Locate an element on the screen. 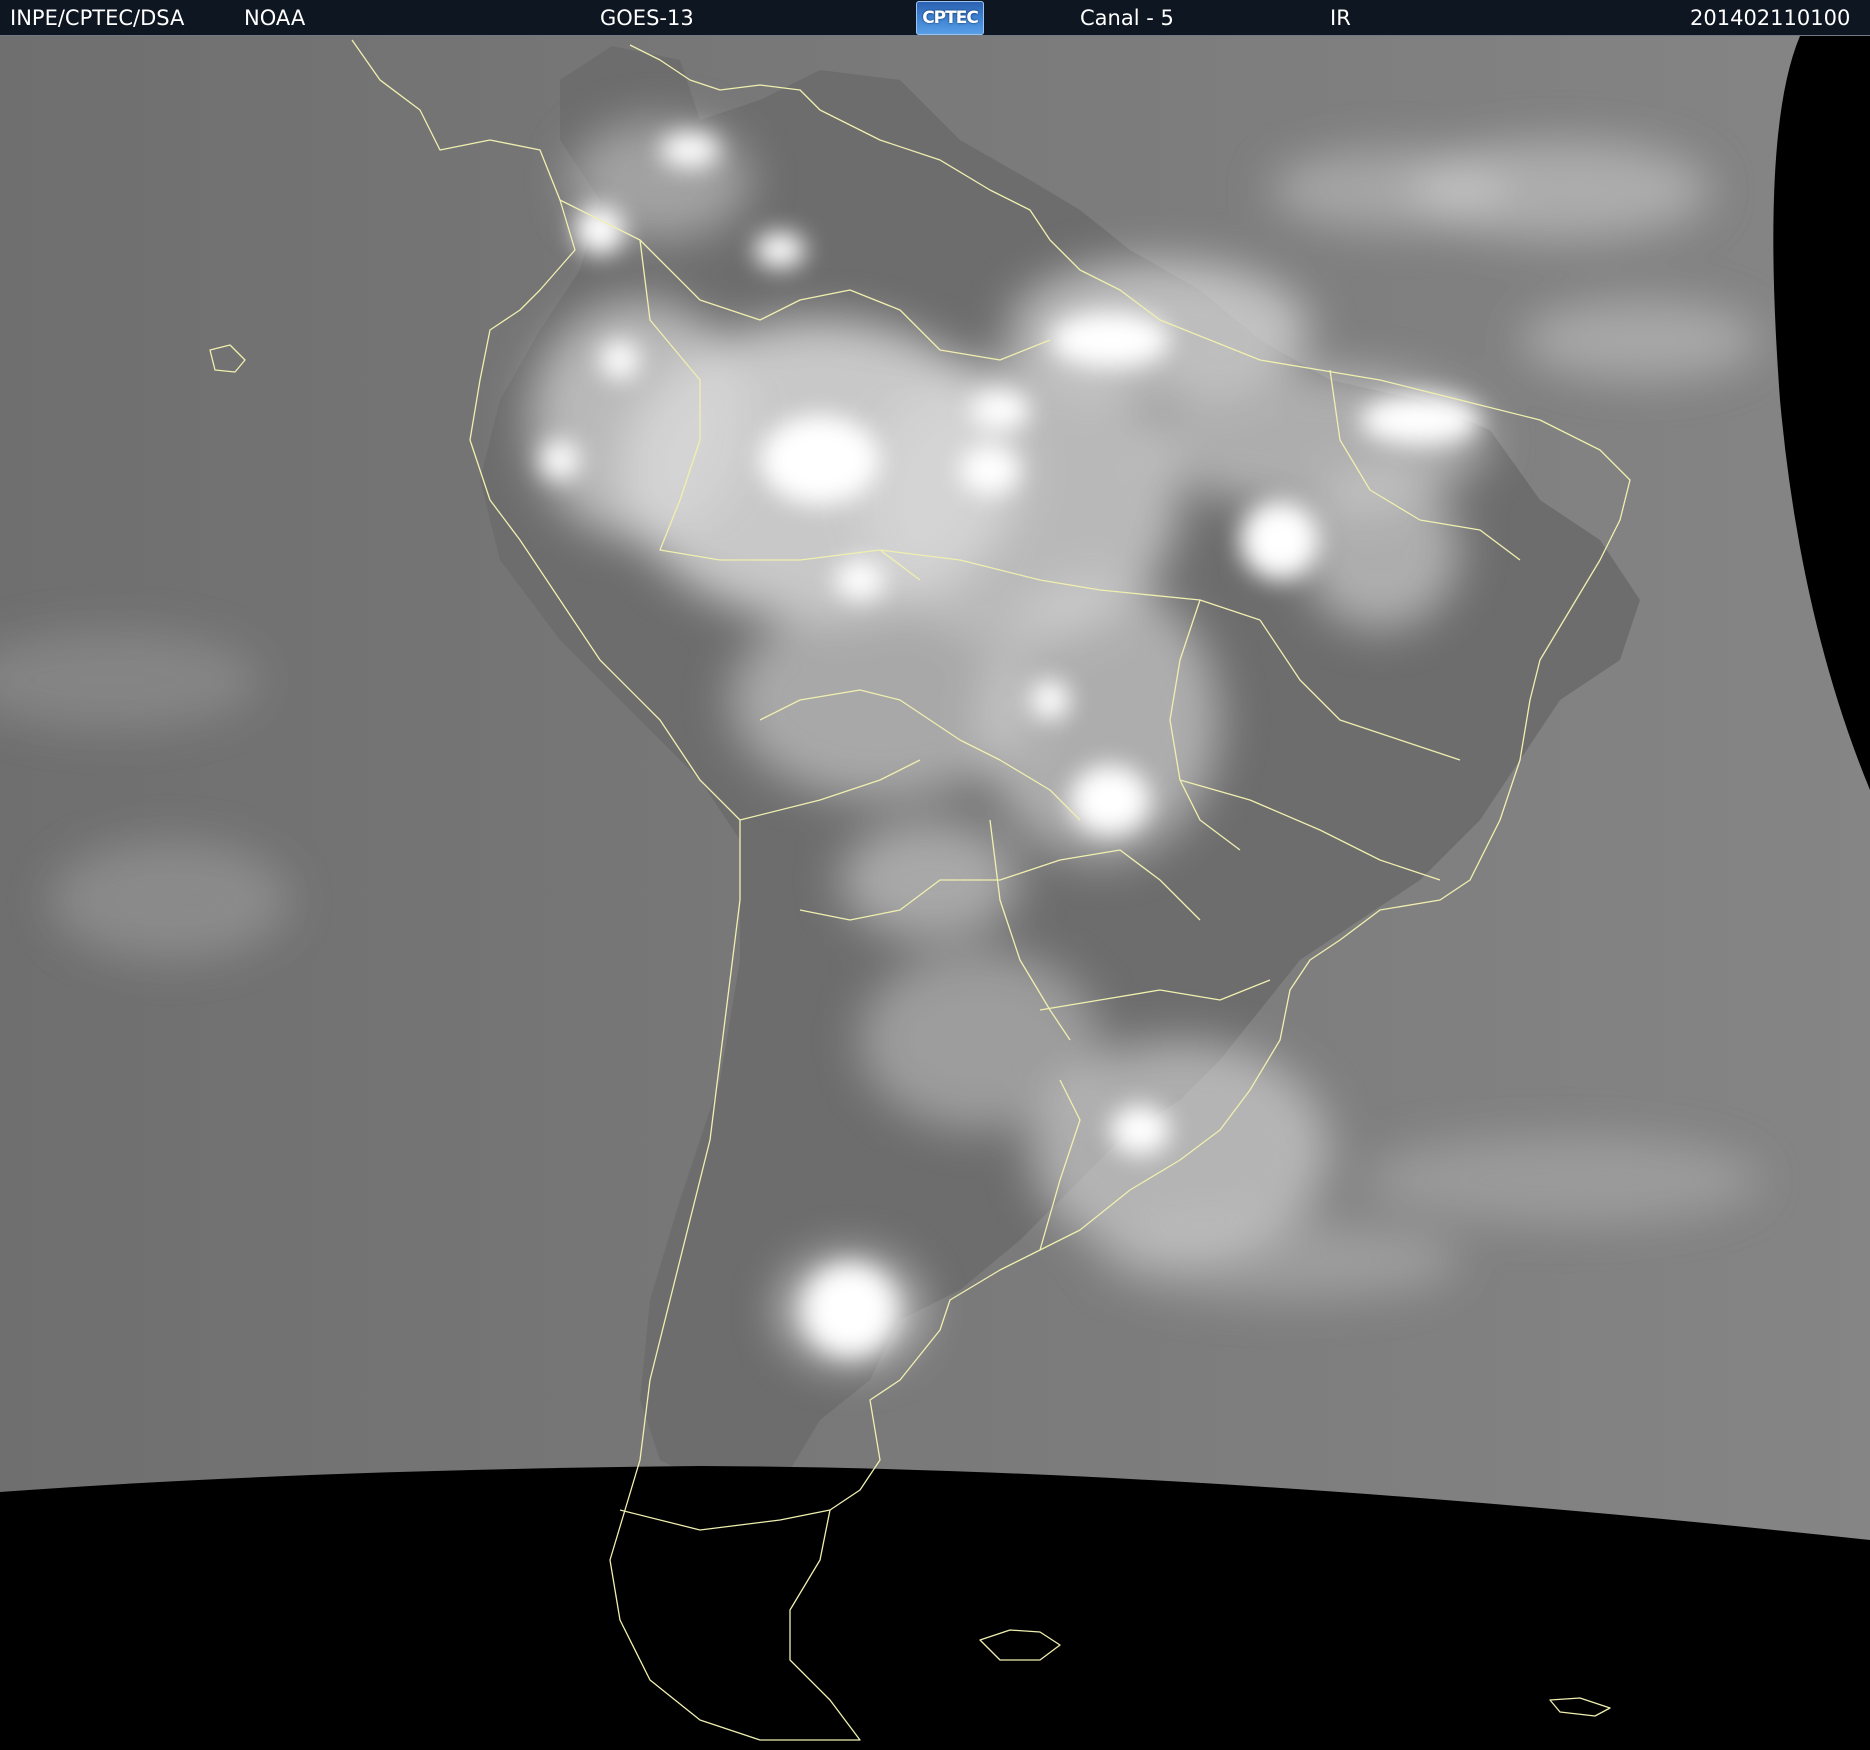  band-label: IR is located at coordinates (1340, 18).